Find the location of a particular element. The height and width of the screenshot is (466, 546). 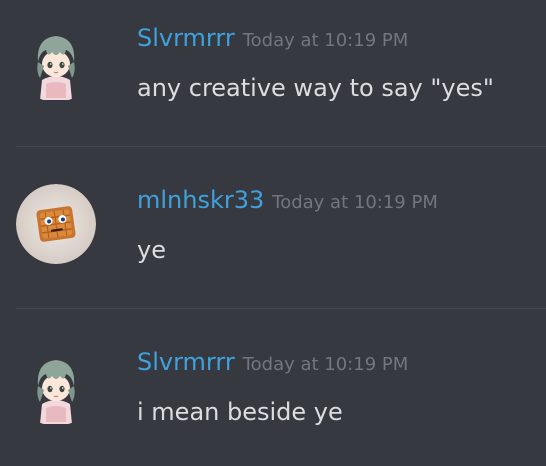

message-header: mlnhskr33 Today at 10:19 PM is located at coordinates (287, 204).